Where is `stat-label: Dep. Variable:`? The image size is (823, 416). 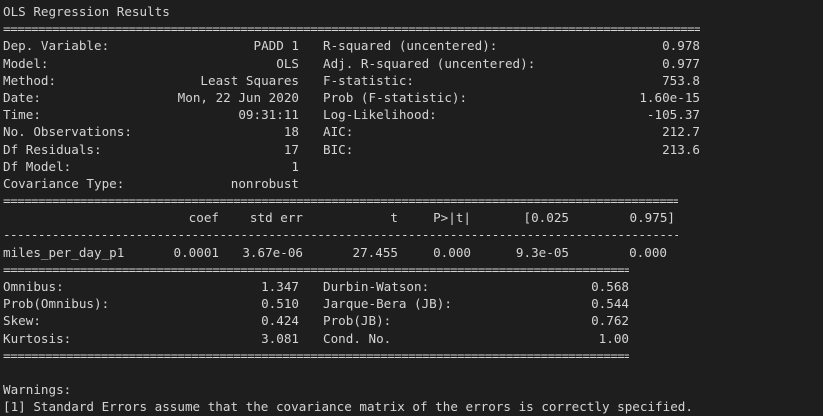
stat-label: Dep. Variable: is located at coordinates (56, 46).